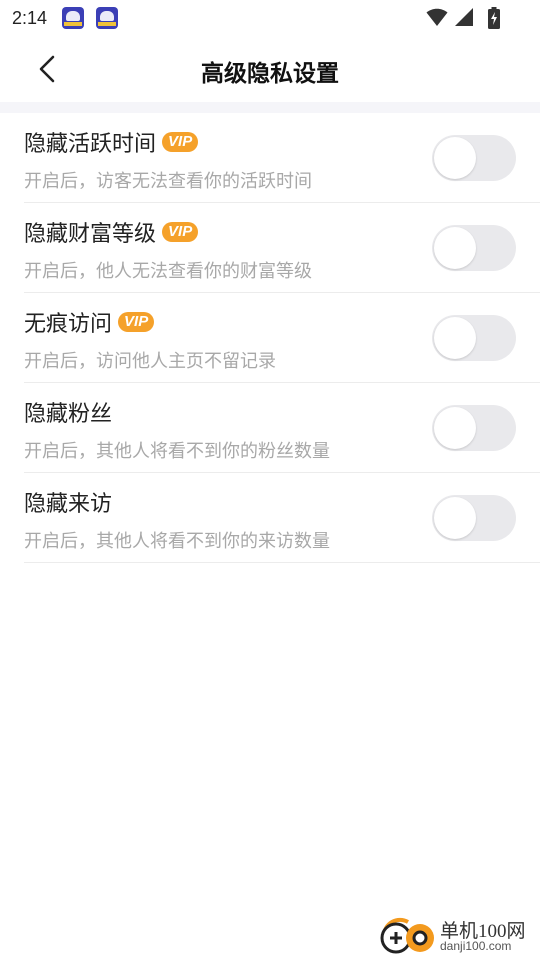 The height and width of the screenshot is (960, 540). I want to click on header: 高级隐私设置, so click(270, 69).